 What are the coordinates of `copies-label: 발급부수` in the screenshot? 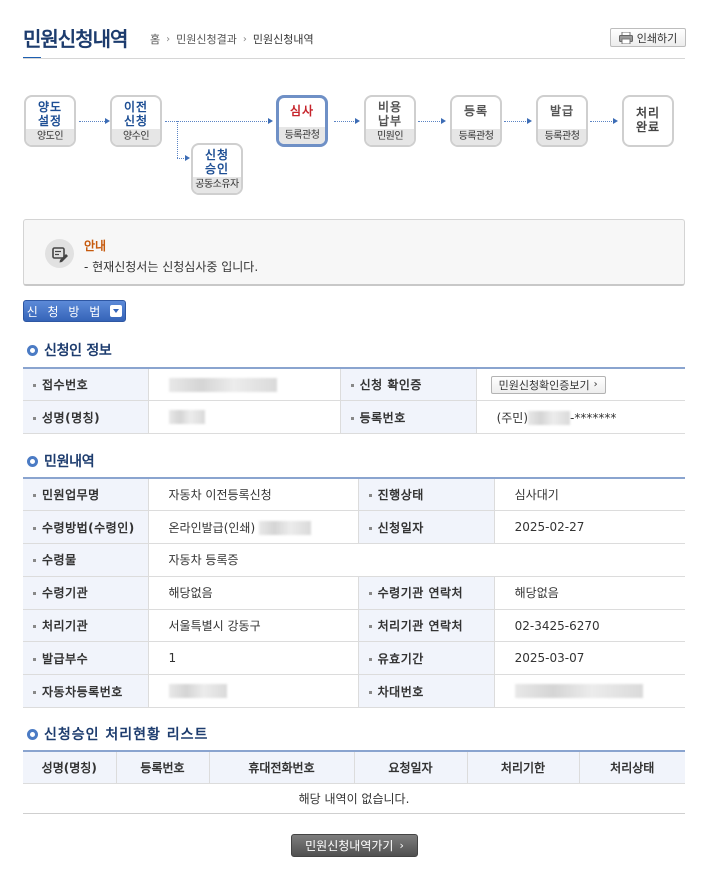 It's located at (65, 658).